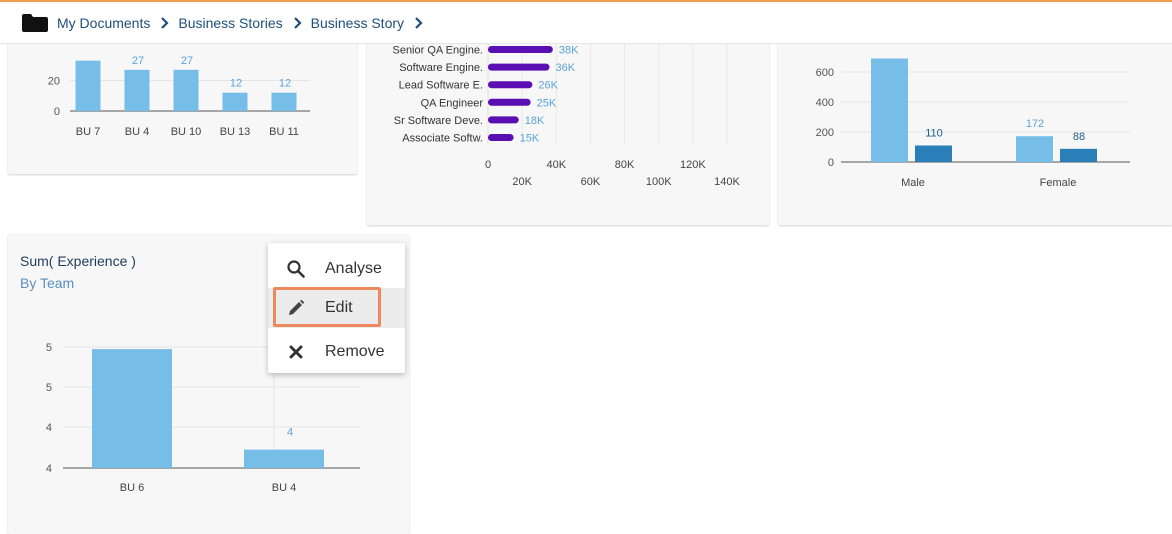  I want to click on data-label: 88, so click(1079, 137).